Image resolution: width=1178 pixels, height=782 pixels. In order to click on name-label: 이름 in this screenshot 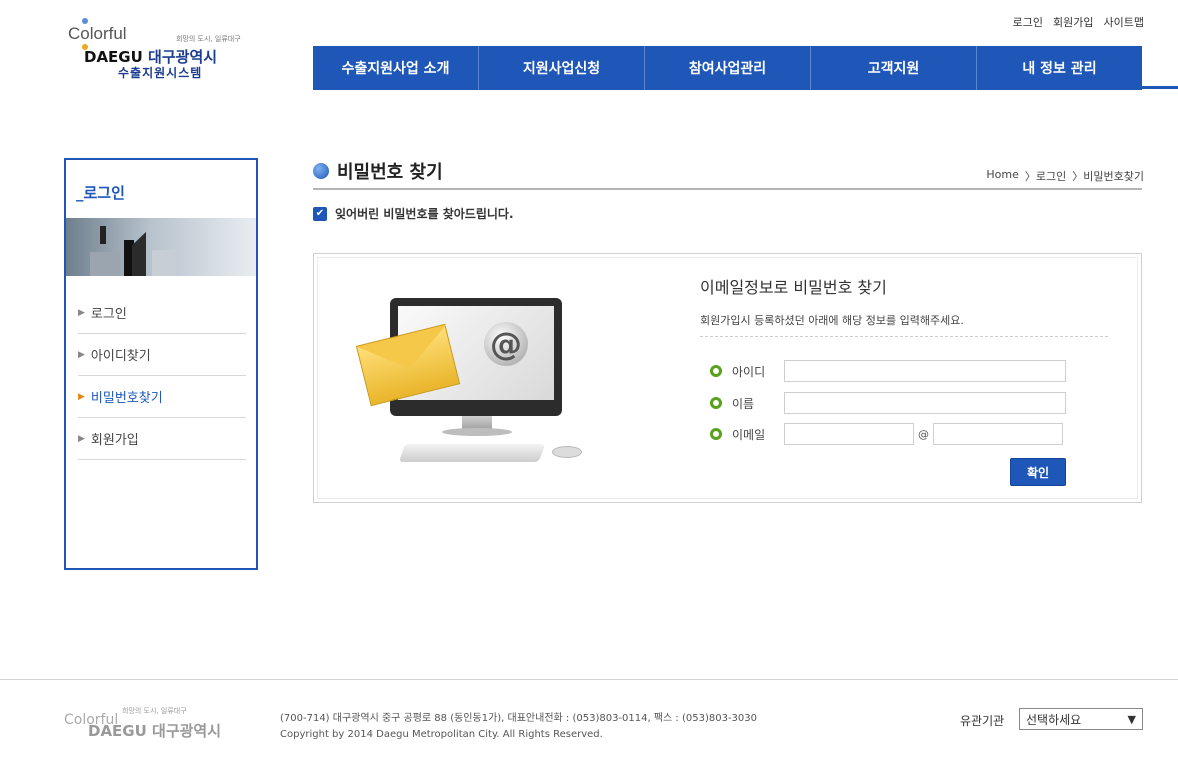, I will do `click(743, 403)`.